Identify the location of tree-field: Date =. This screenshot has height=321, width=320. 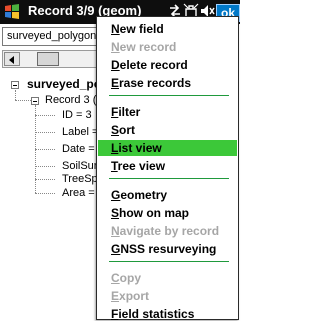
(78, 149).